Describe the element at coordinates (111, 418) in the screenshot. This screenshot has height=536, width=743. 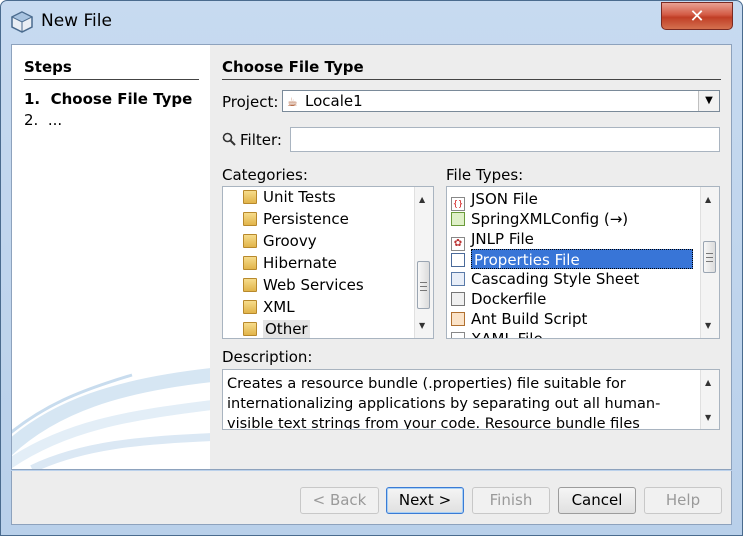
I see `decorative-swoosh` at that location.